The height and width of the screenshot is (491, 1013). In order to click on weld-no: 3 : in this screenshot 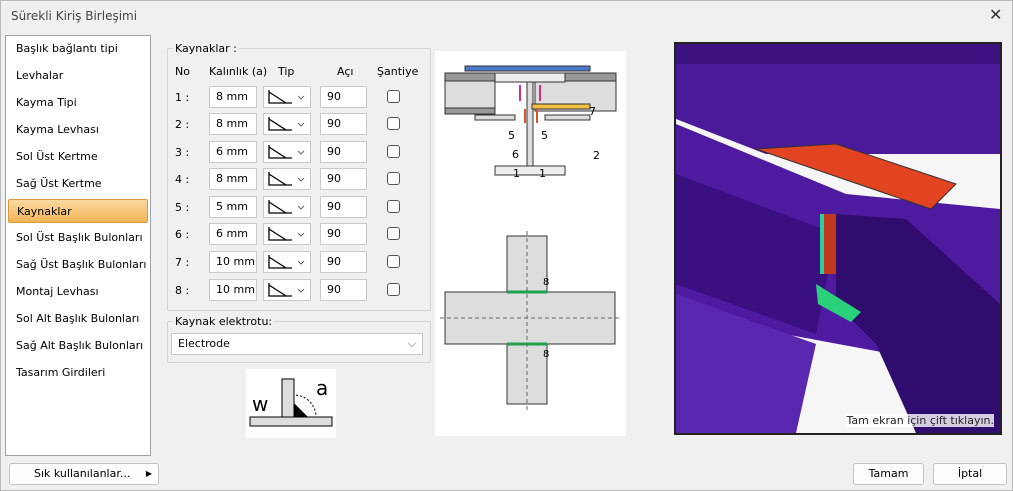, I will do `click(182, 152)`.